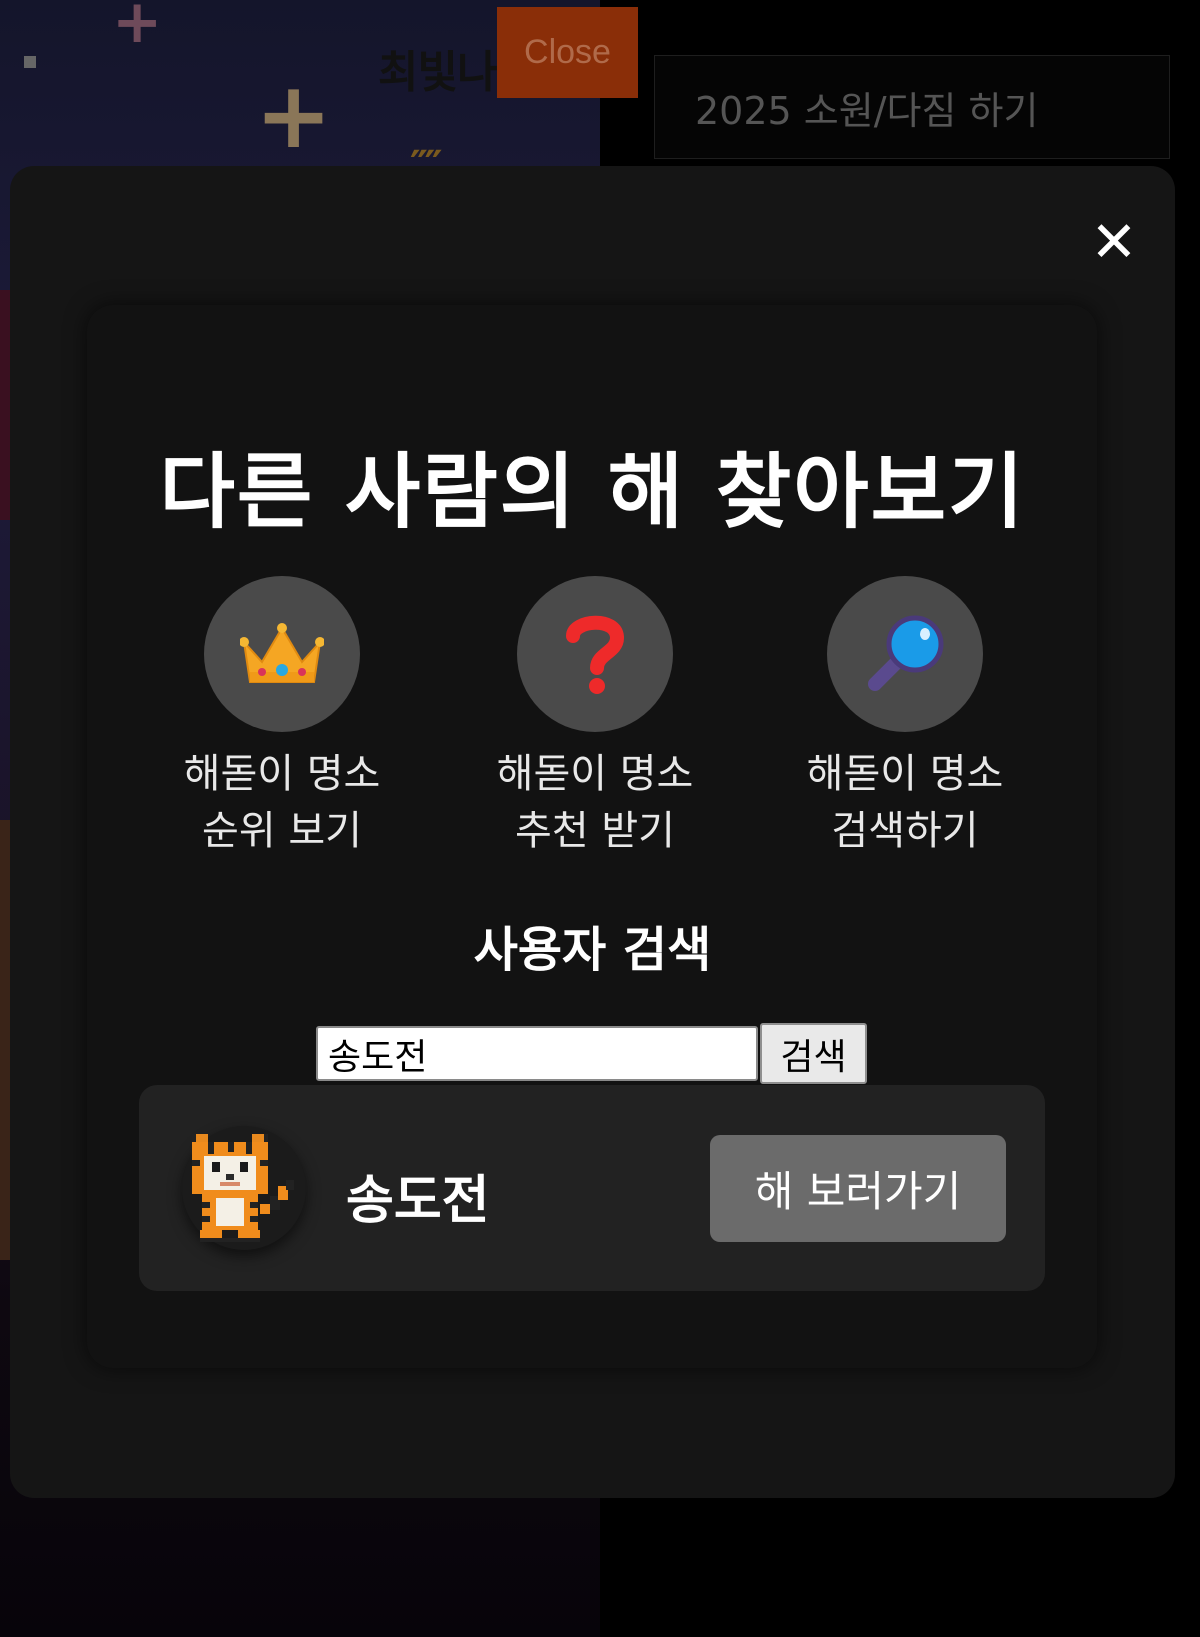 This screenshot has width=1200, height=1637. What do you see at coordinates (567, 52) in the screenshot?
I see `background-close-button: Close` at bounding box center [567, 52].